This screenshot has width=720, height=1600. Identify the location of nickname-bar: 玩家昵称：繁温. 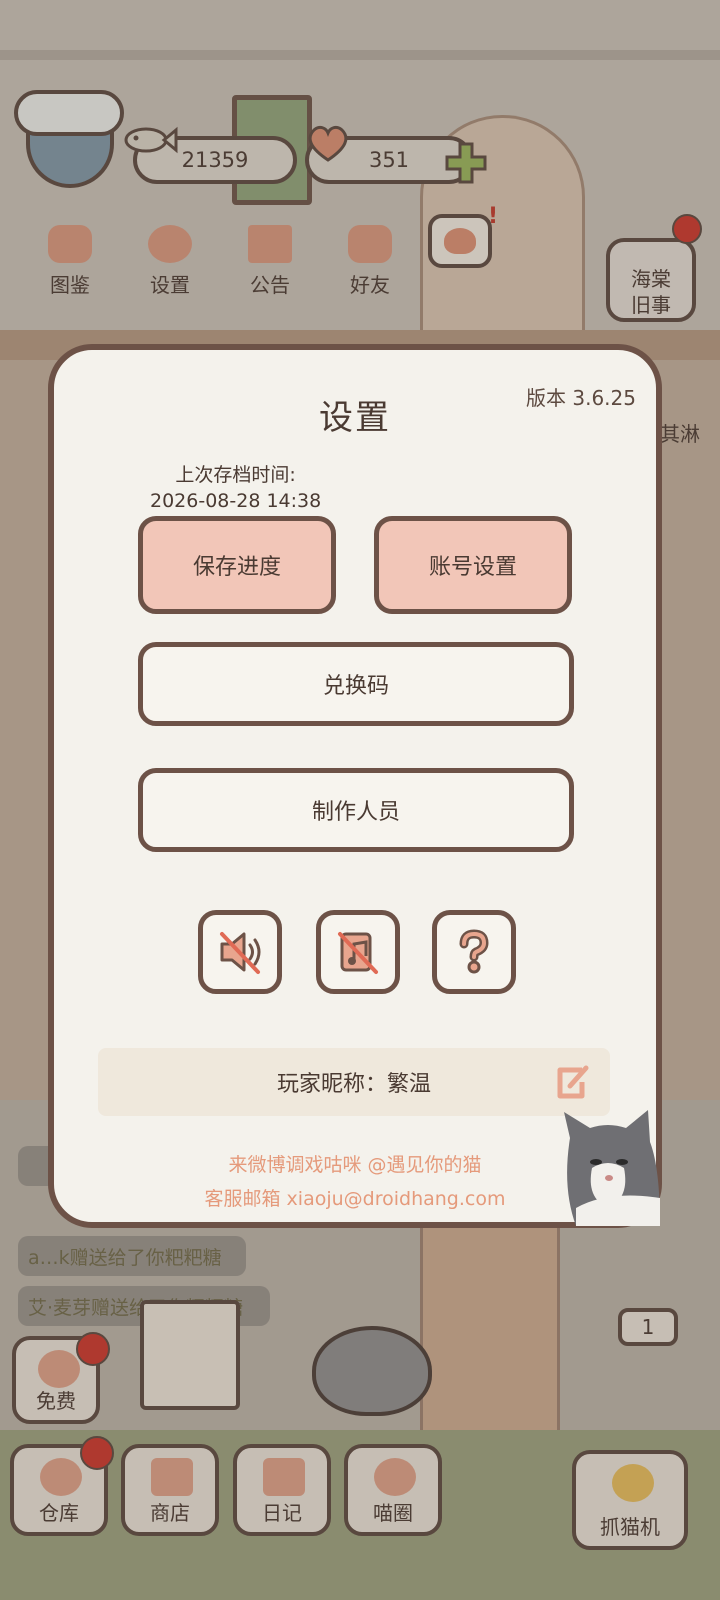
(354, 1082).